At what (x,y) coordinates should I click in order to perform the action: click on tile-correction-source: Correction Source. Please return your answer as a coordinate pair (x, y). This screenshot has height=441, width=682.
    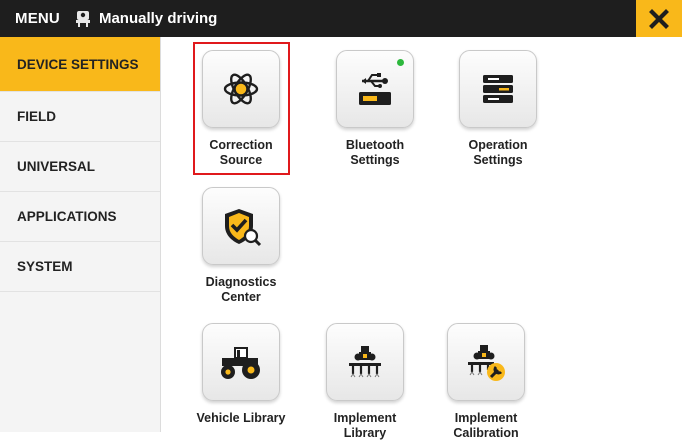
    Looking at the image, I should click on (241, 109).